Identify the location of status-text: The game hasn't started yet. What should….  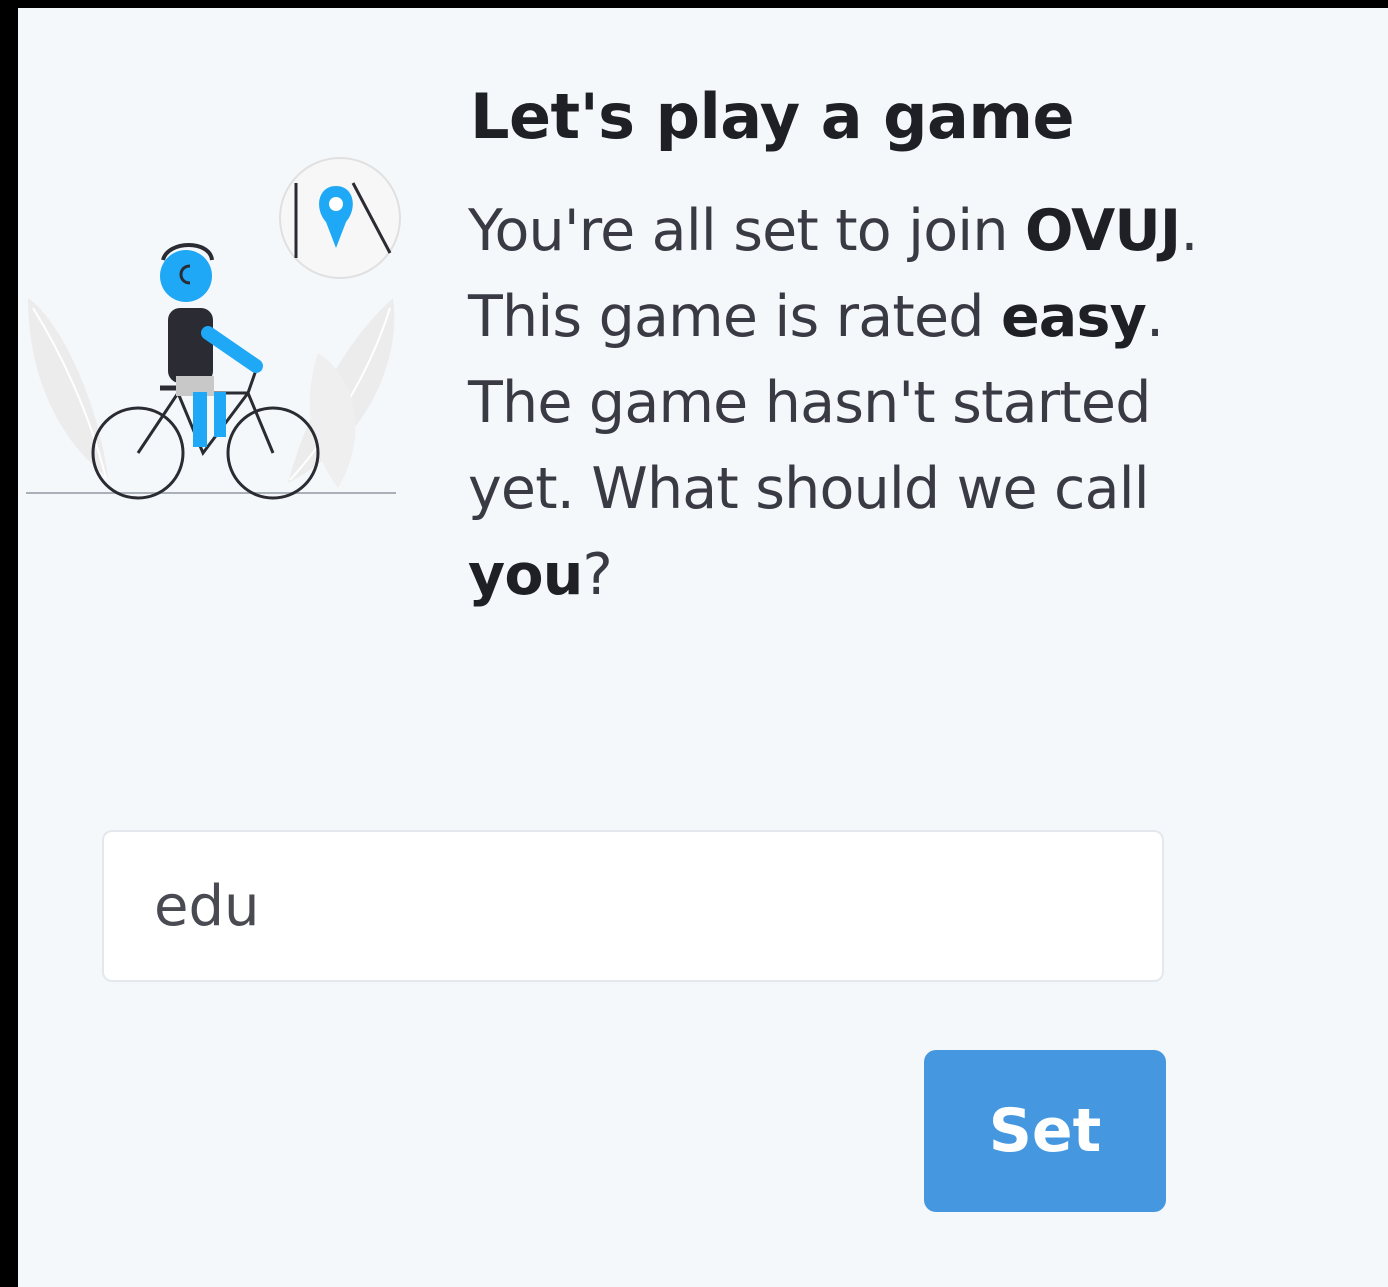
(809, 446).